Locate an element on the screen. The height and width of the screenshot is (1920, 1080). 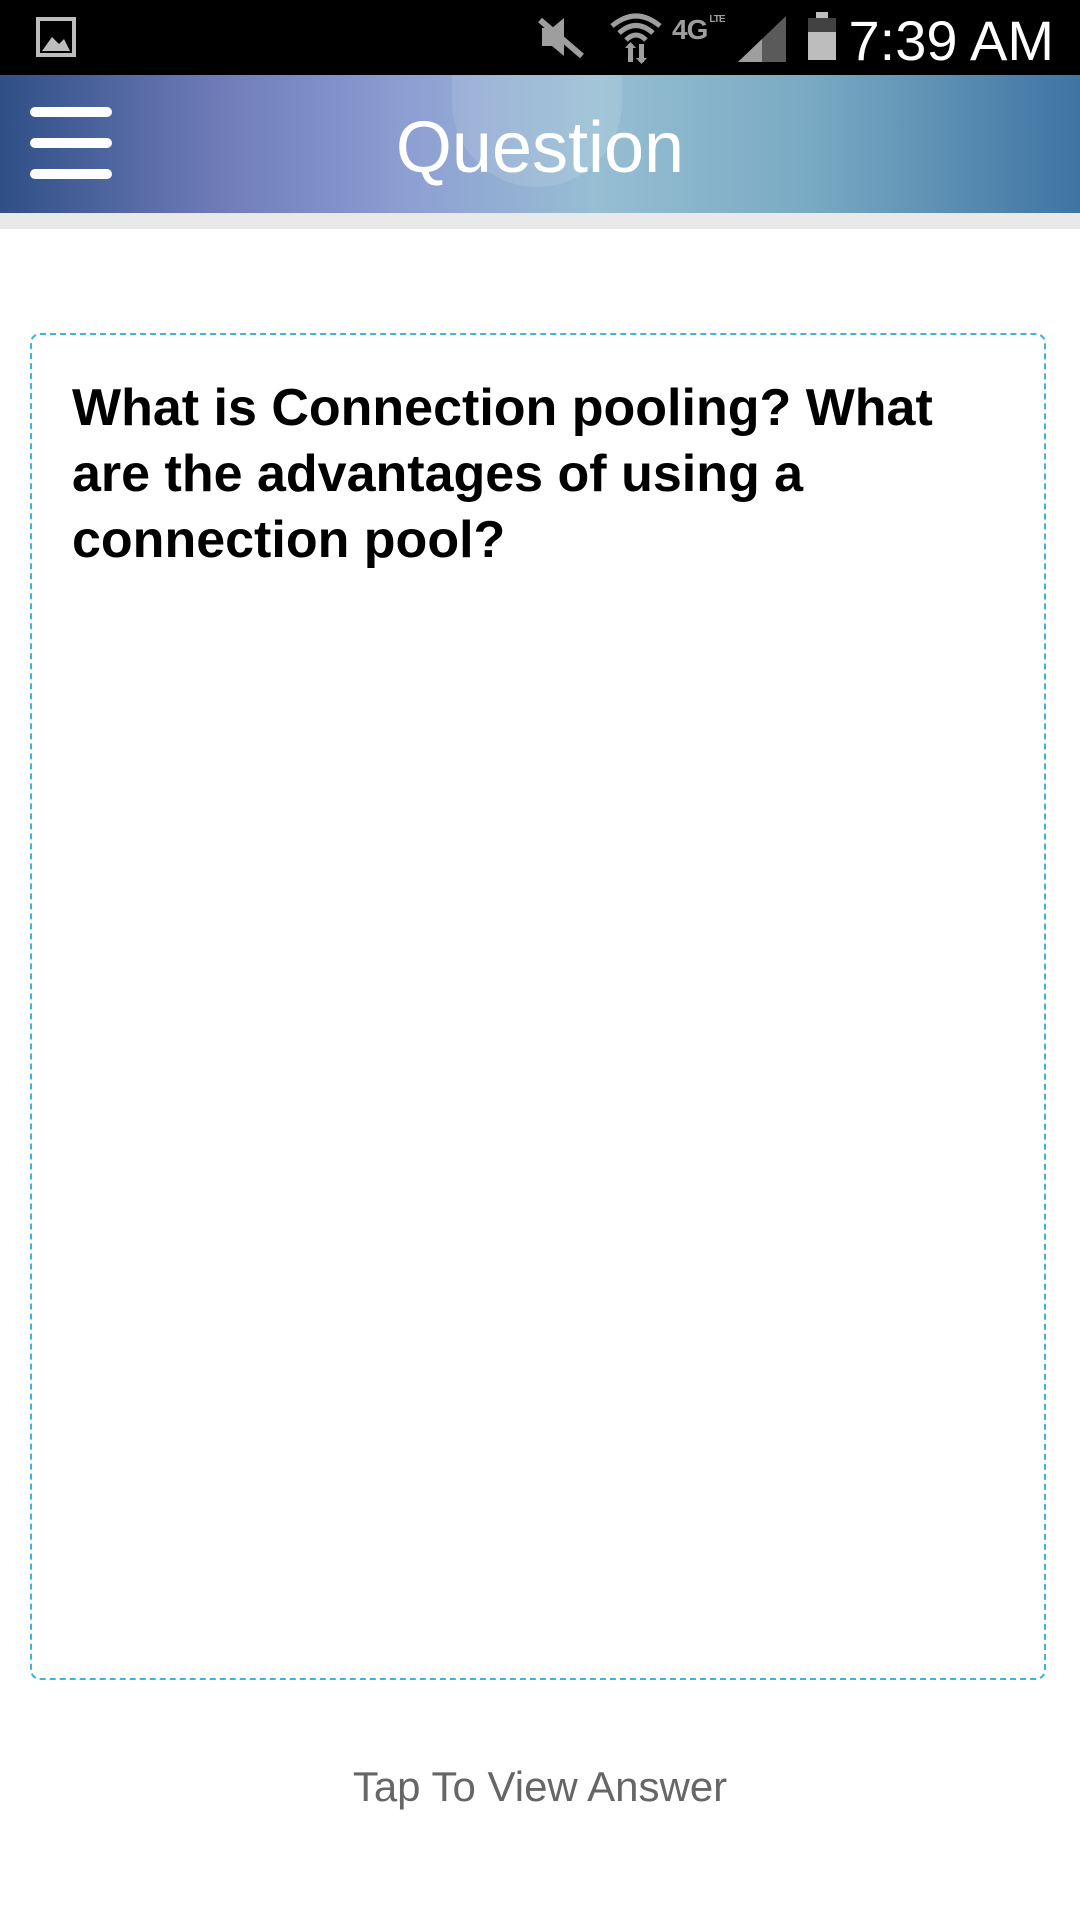
status-bar: 4G LTE 7:39 AM is located at coordinates (540, 37).